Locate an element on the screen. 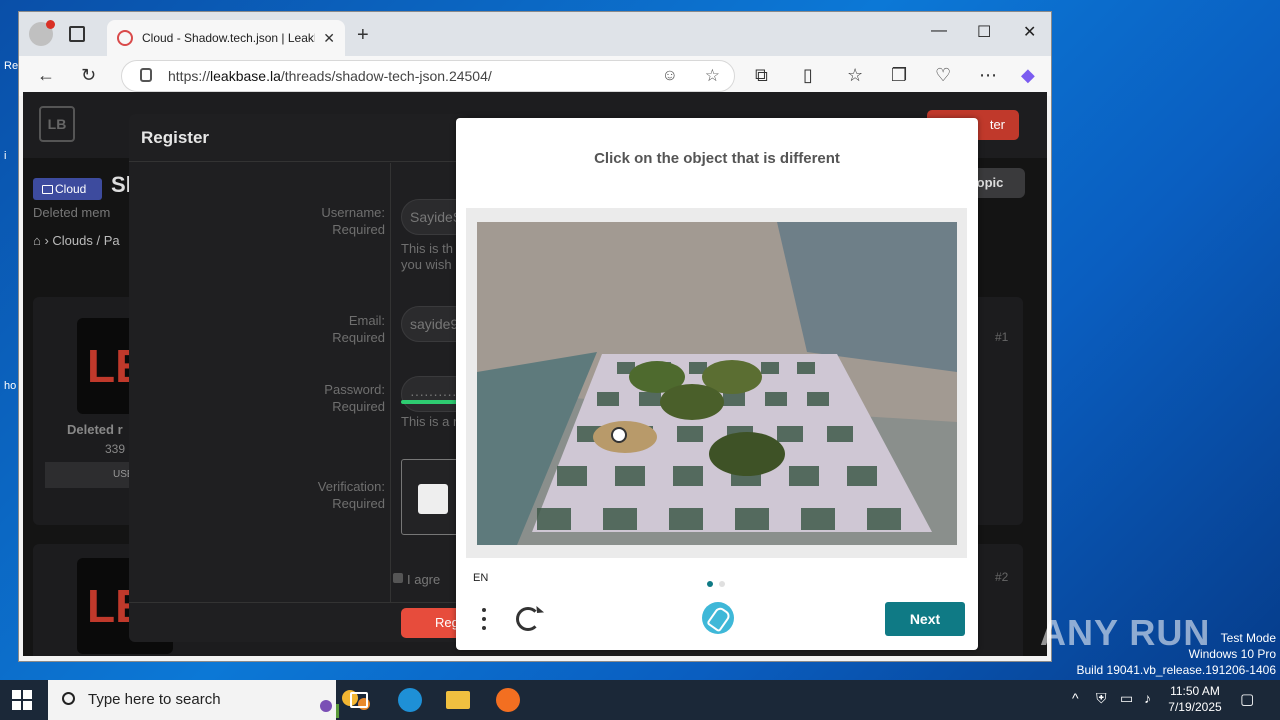  breadcrumb-text: Clouds / Pa is located at coordinates (86, 240).